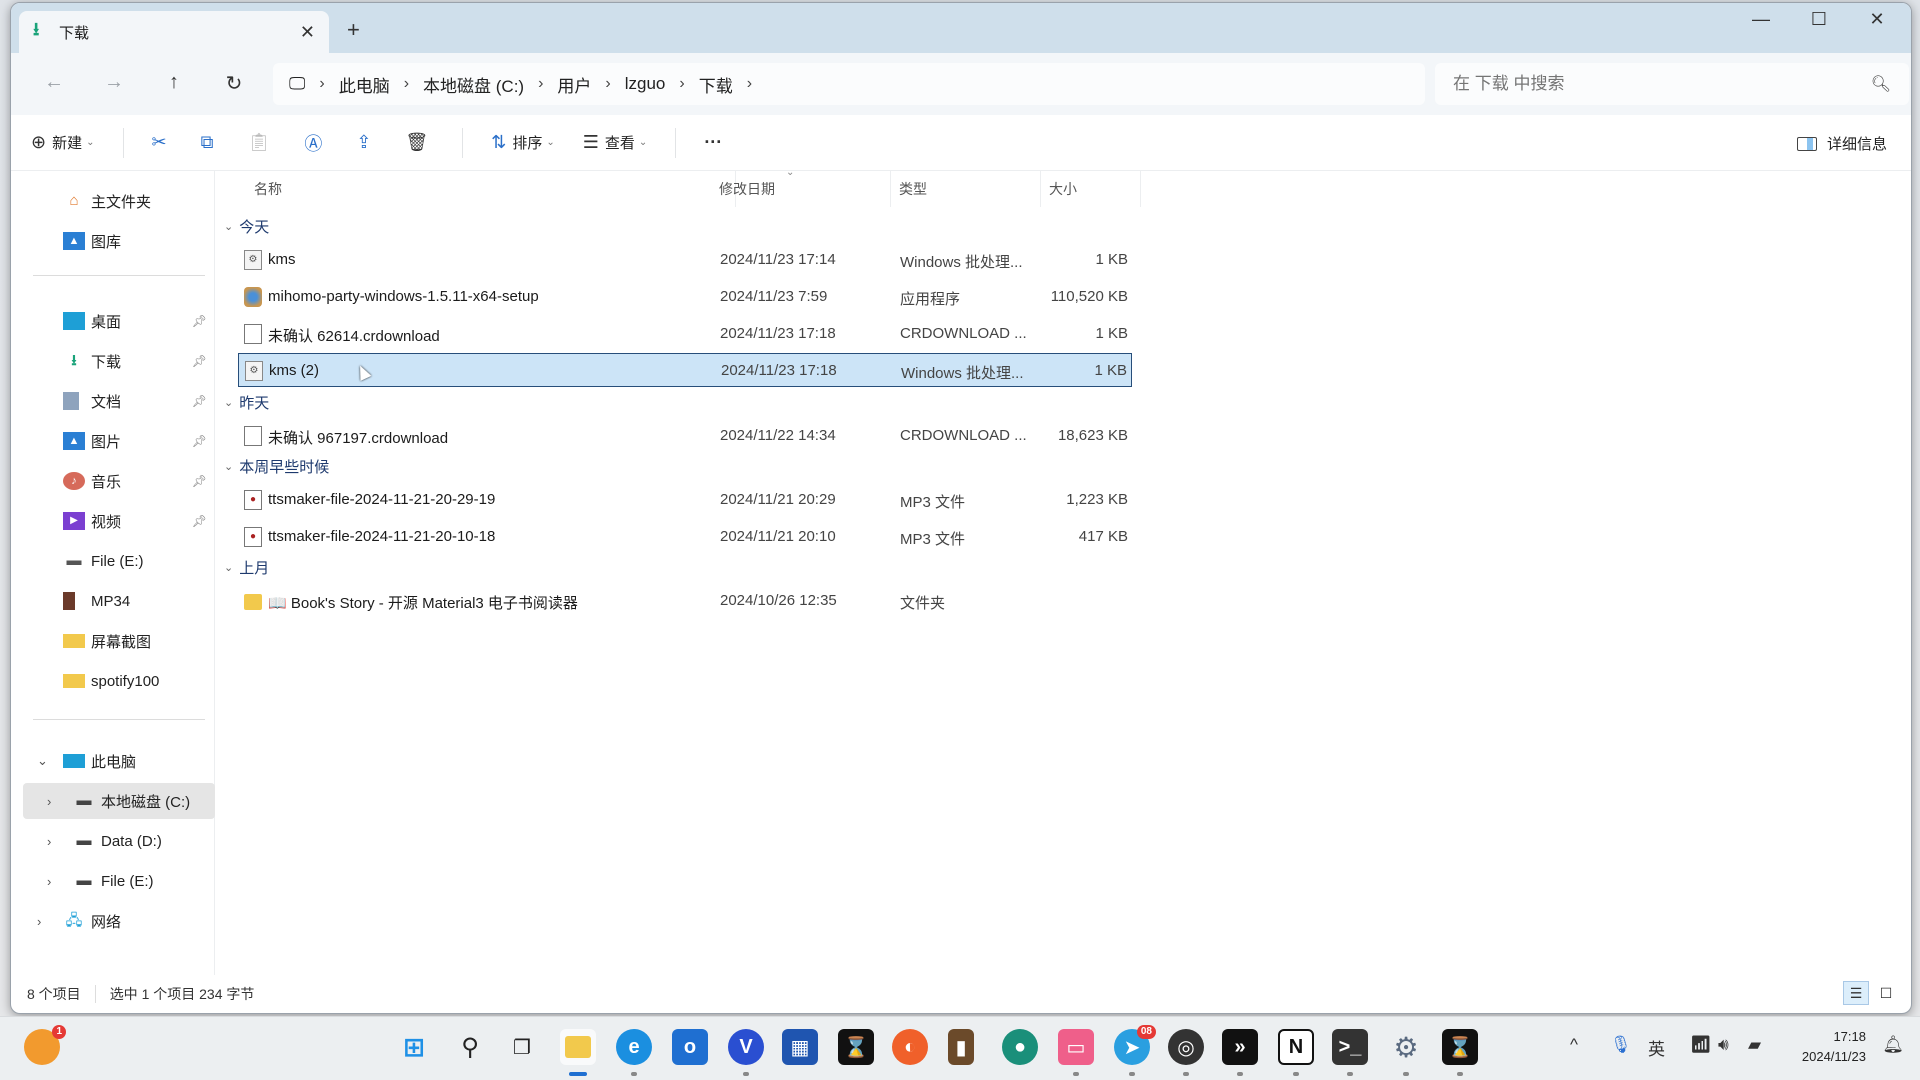 Image resolution: width=1920 pixels, height=1080 pixels. I want to click on app-circle-icon: ●, so click(1020, 1047).